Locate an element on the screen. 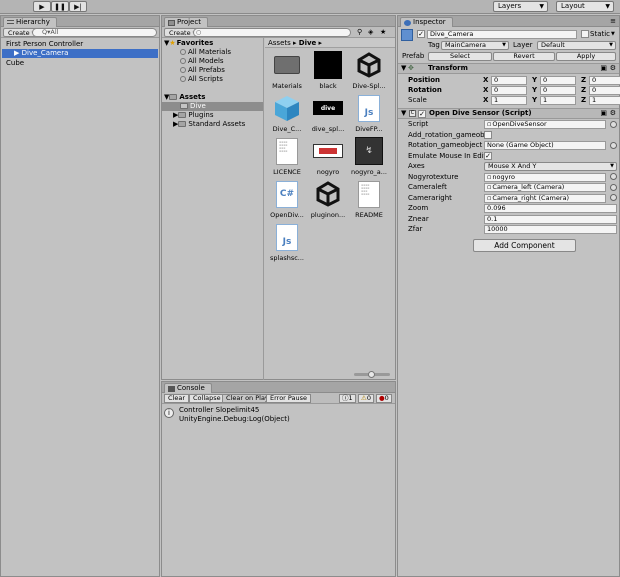  transform-y-field: 1 is located at coordinates (558, 100).